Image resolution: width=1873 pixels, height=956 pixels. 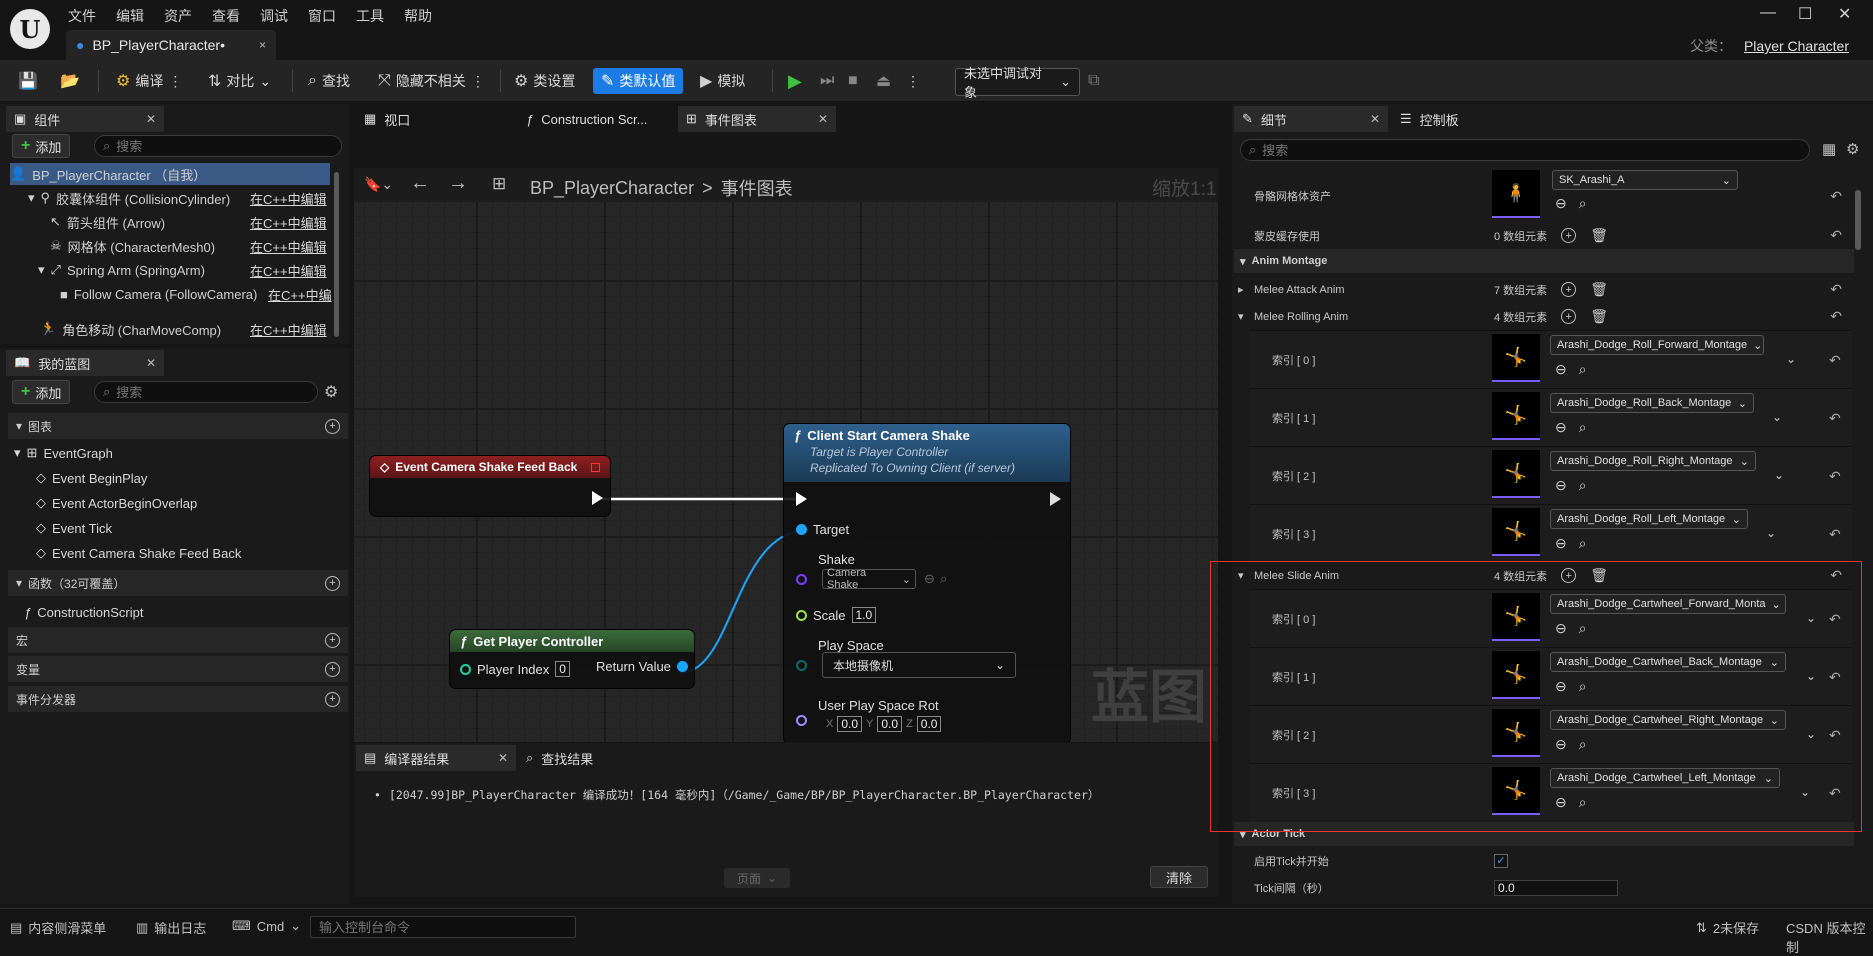 I want to click on minimize-button: —, so click(x=1768, y=13).